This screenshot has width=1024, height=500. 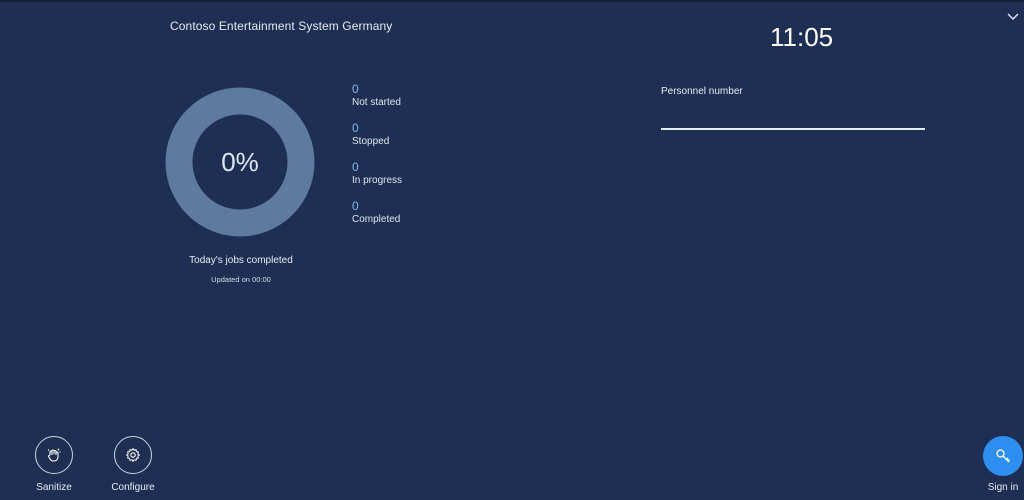 I want to click on gear-icon, so click(x=133, y=455).